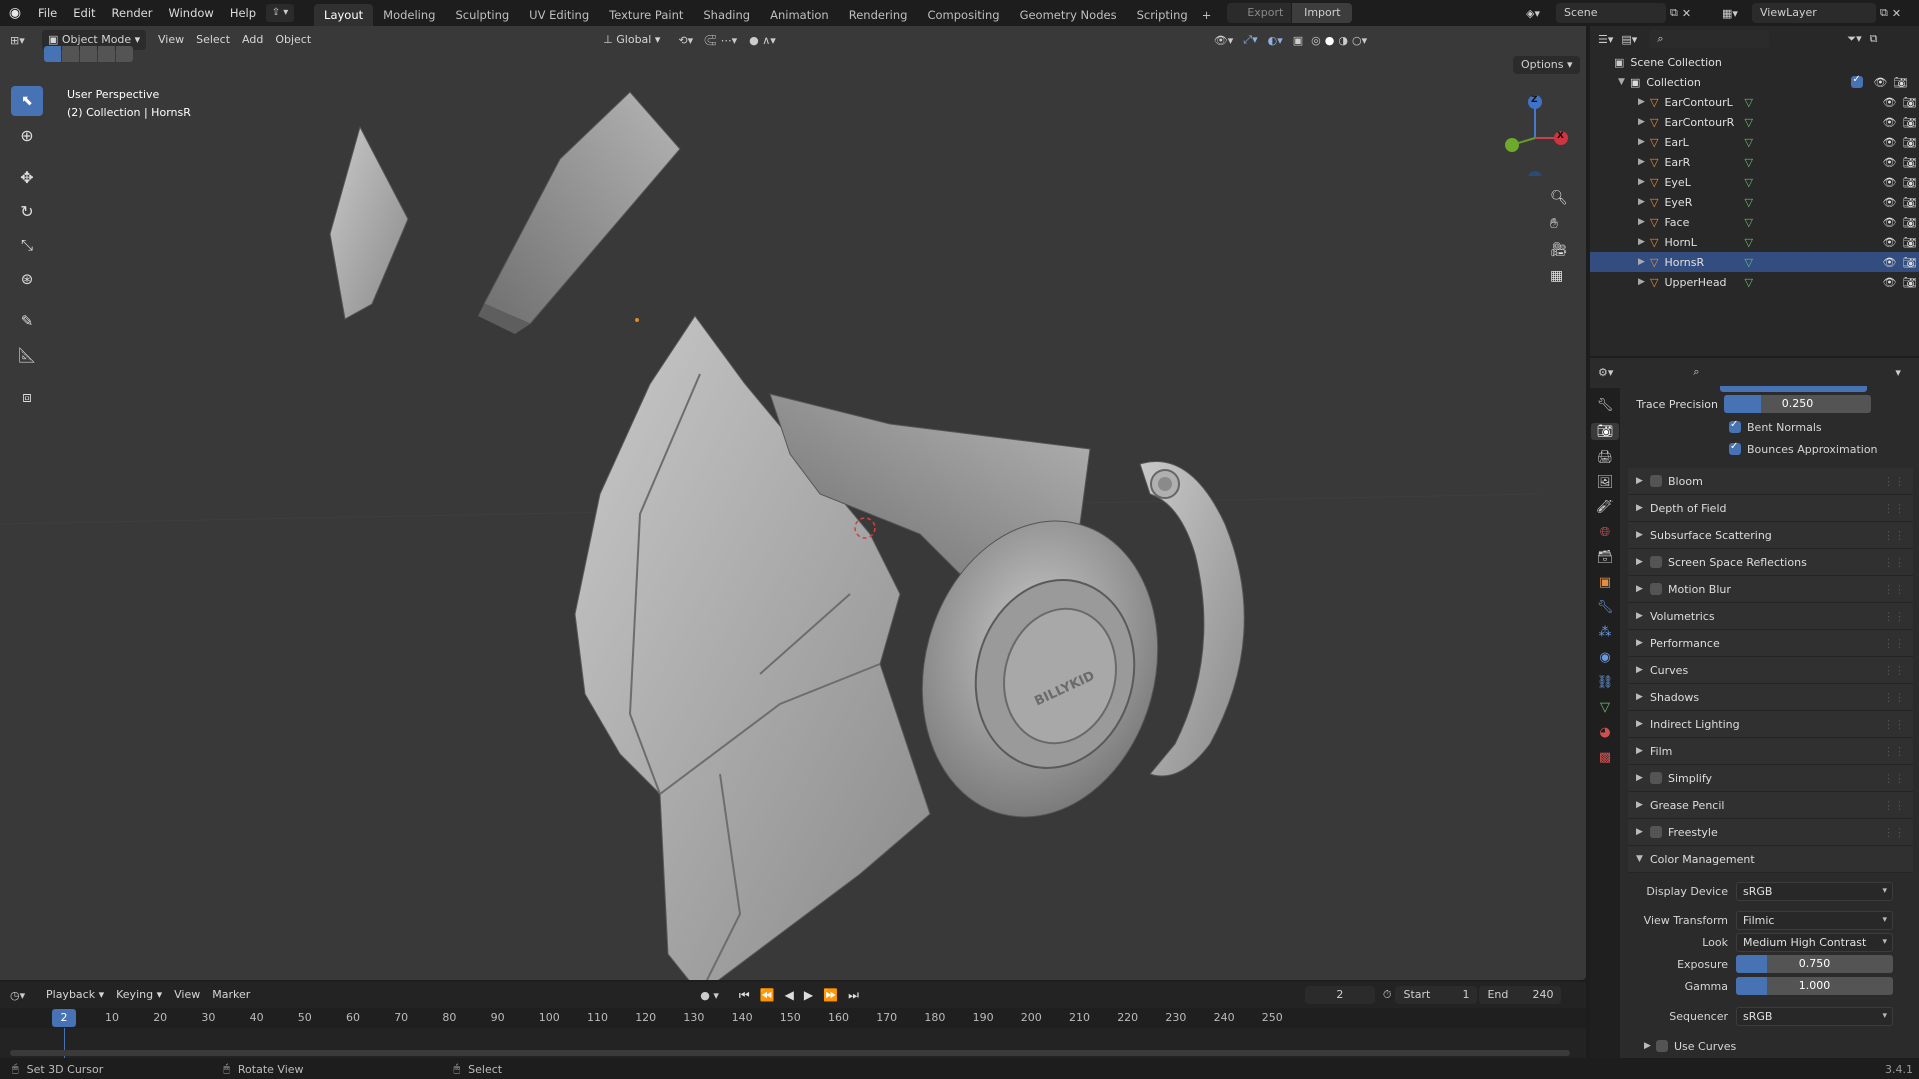 This screenshot has height=1079, width=1919. What do you see at coordinates (1298, 40) in the screenshot?
I see `xray-icon: ▣` at bounding box center [1298, 40].